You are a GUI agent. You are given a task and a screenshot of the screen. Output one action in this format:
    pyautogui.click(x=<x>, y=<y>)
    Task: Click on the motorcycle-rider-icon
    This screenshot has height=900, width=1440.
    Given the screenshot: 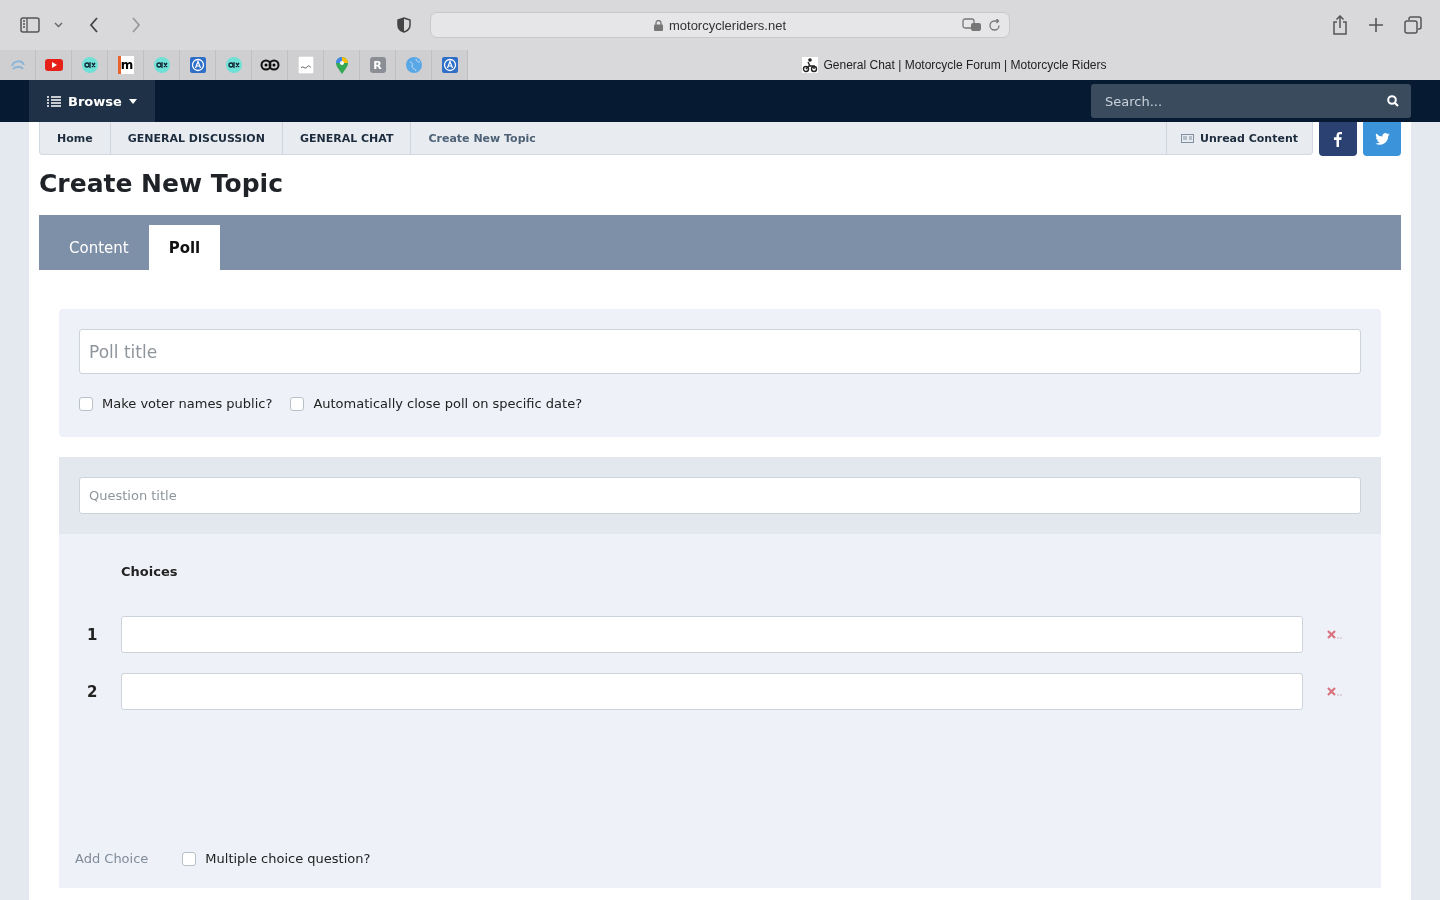 What is the action you would take?
    pyautogui.click(x=809, y=65)
    